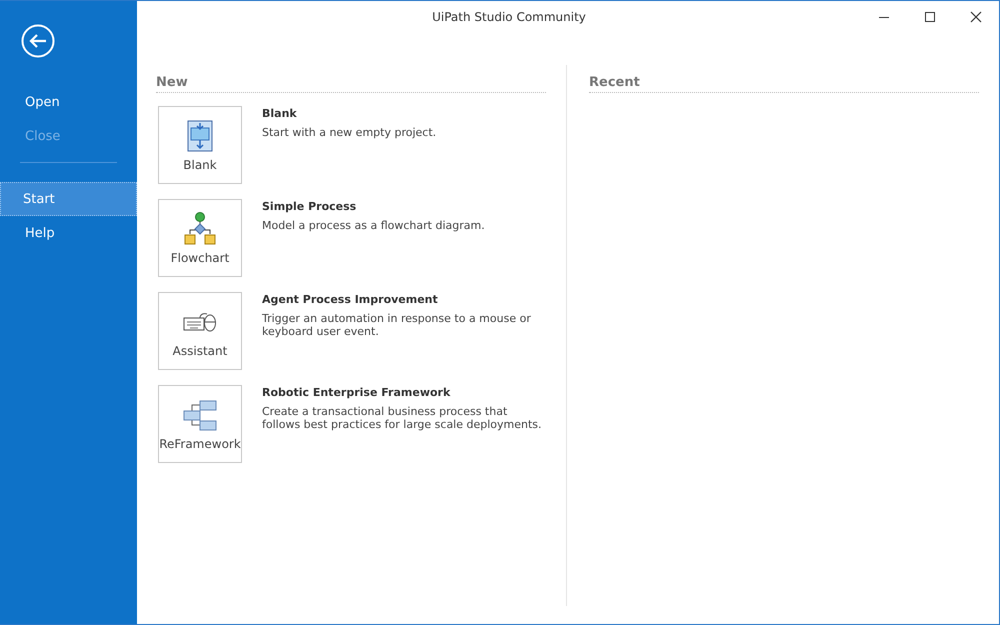 This screenshot has width=1000, height=625. Describe the element at coordinates (784, 69) in the screenshot. I see `section-heading: Recent` at that location.